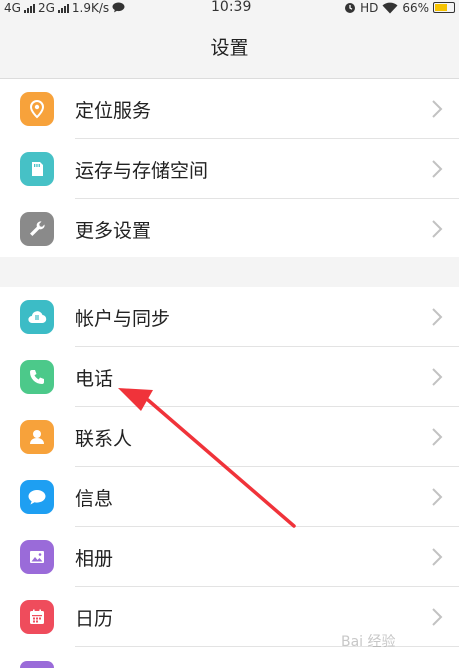  Describe the element at coordinates (37, 109) in the screenshot. I see `location-icon` at that location.